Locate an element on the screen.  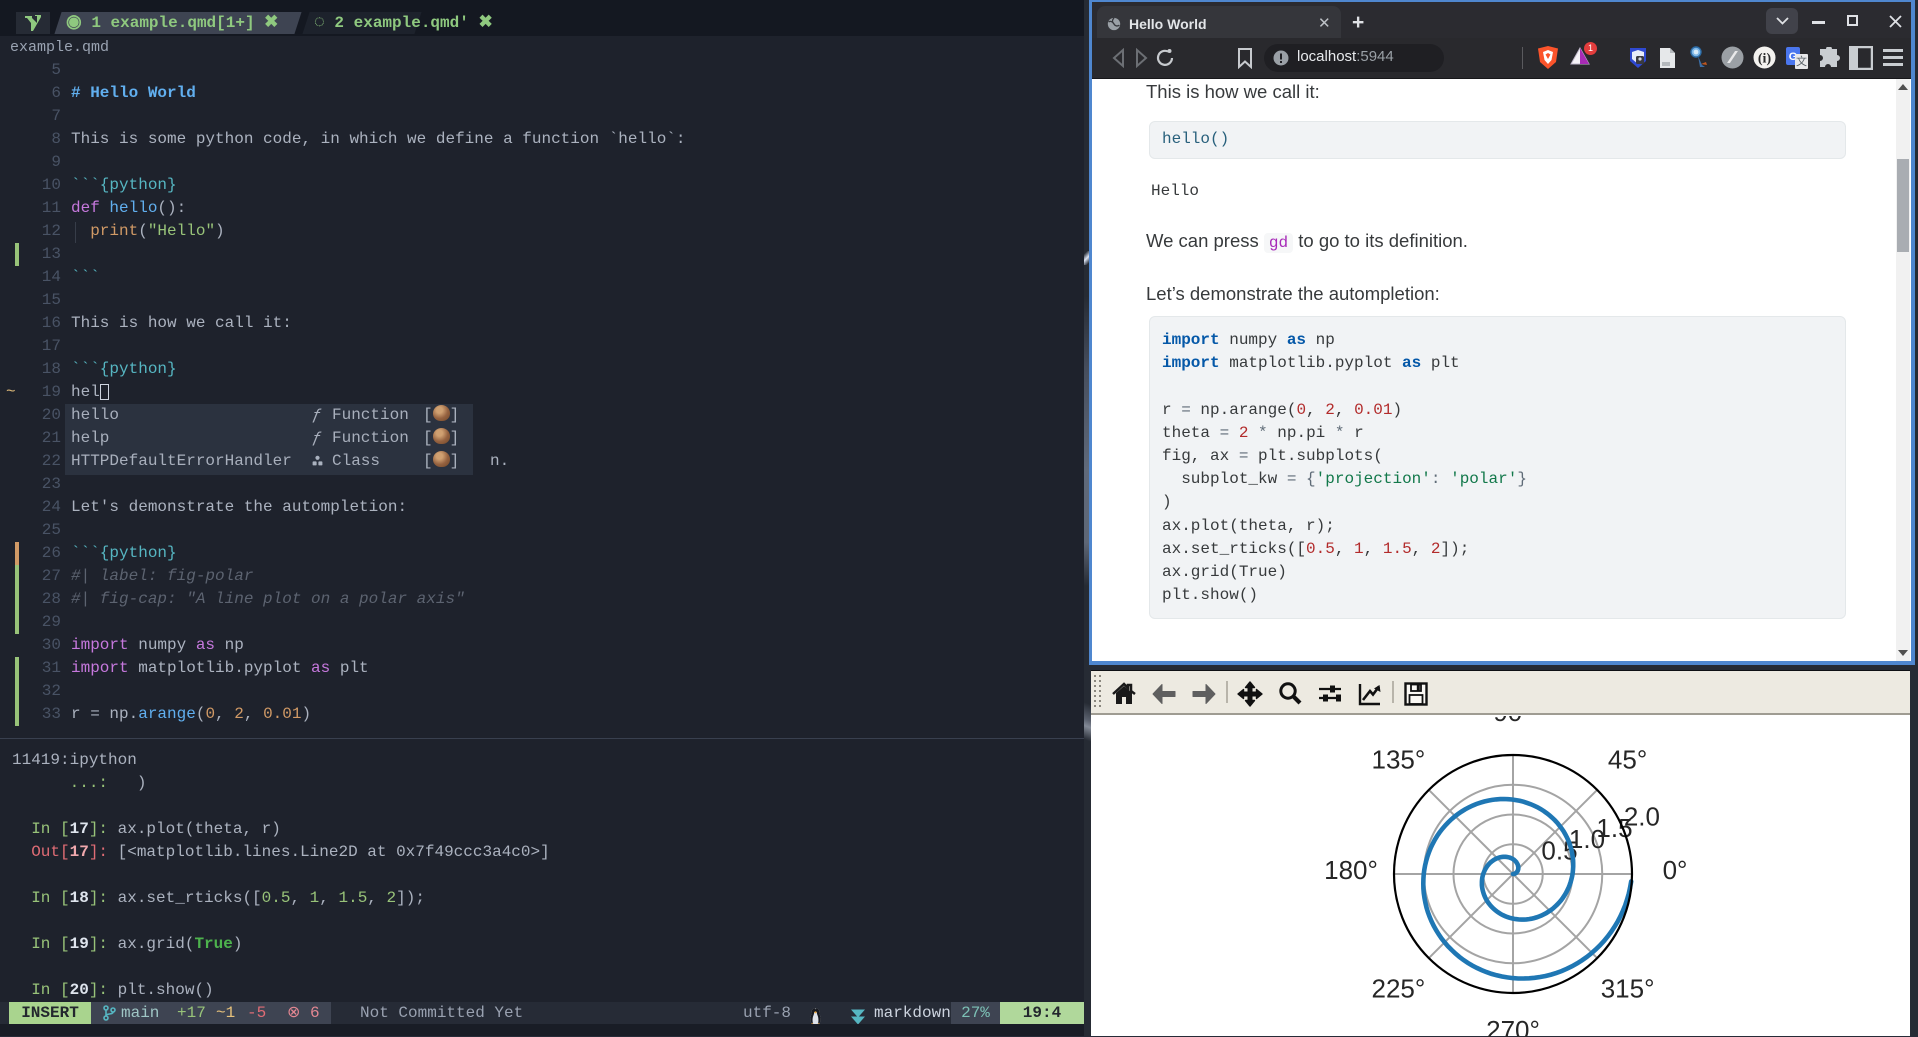
svg-text: 180° is located at coordinates (1351, 870).